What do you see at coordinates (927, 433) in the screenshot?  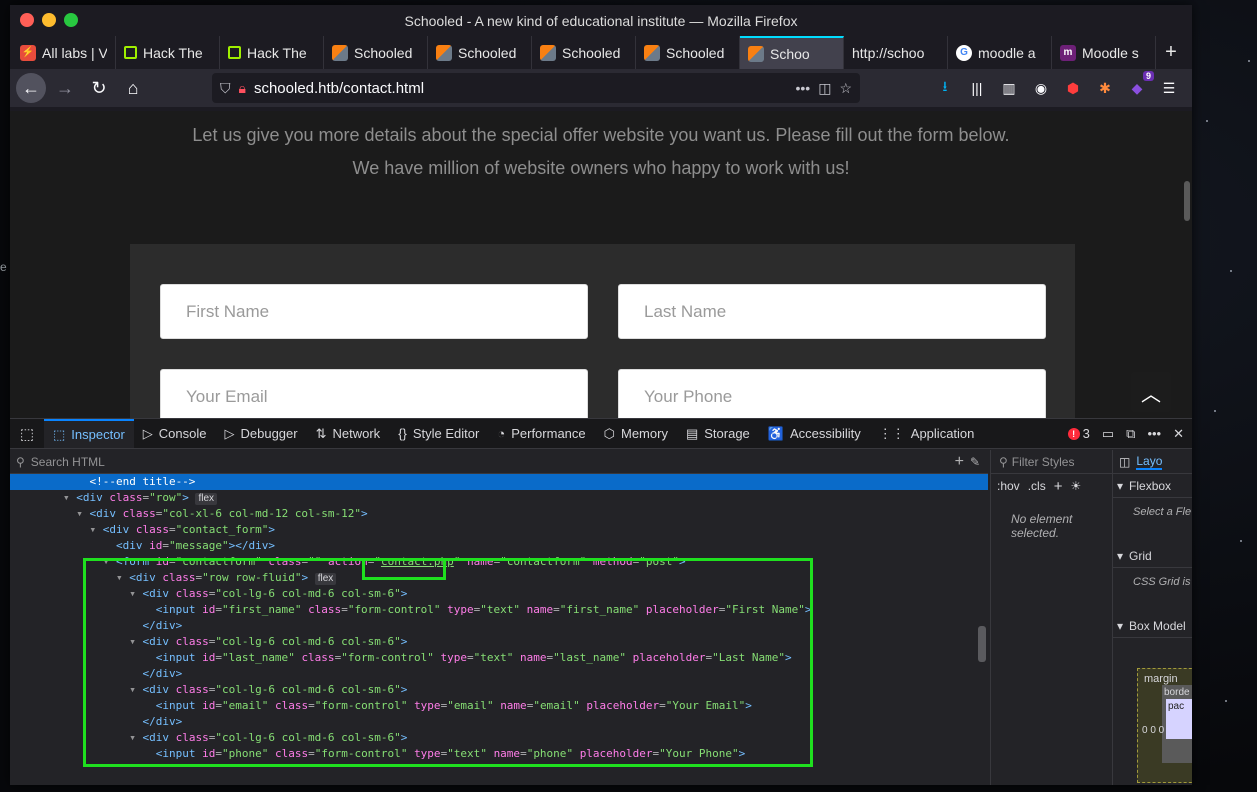 I see `tab-application: ⋮⋮ Application` at bounding box center [927, 433].